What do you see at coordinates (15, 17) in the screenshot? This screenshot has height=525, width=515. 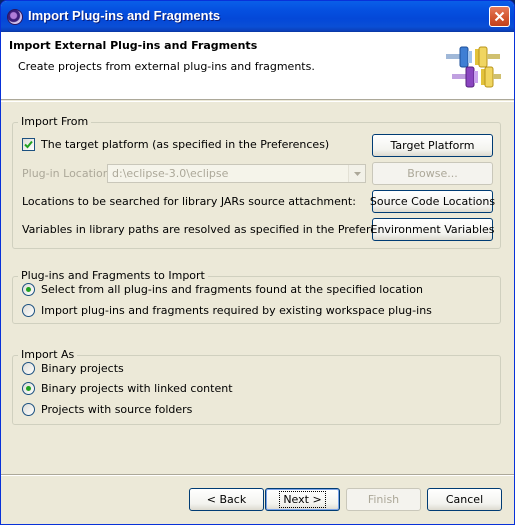 I see `eclipse-icon` at bounding box center [15, 17].